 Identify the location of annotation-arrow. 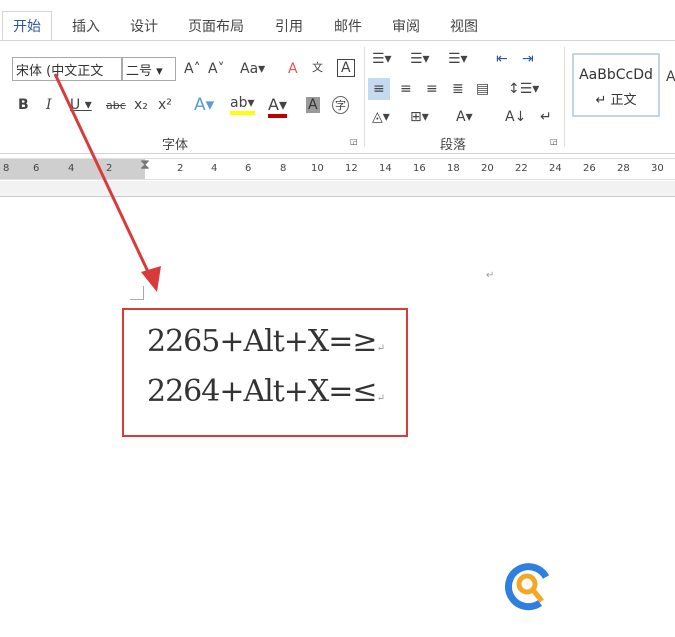
(107, 182).